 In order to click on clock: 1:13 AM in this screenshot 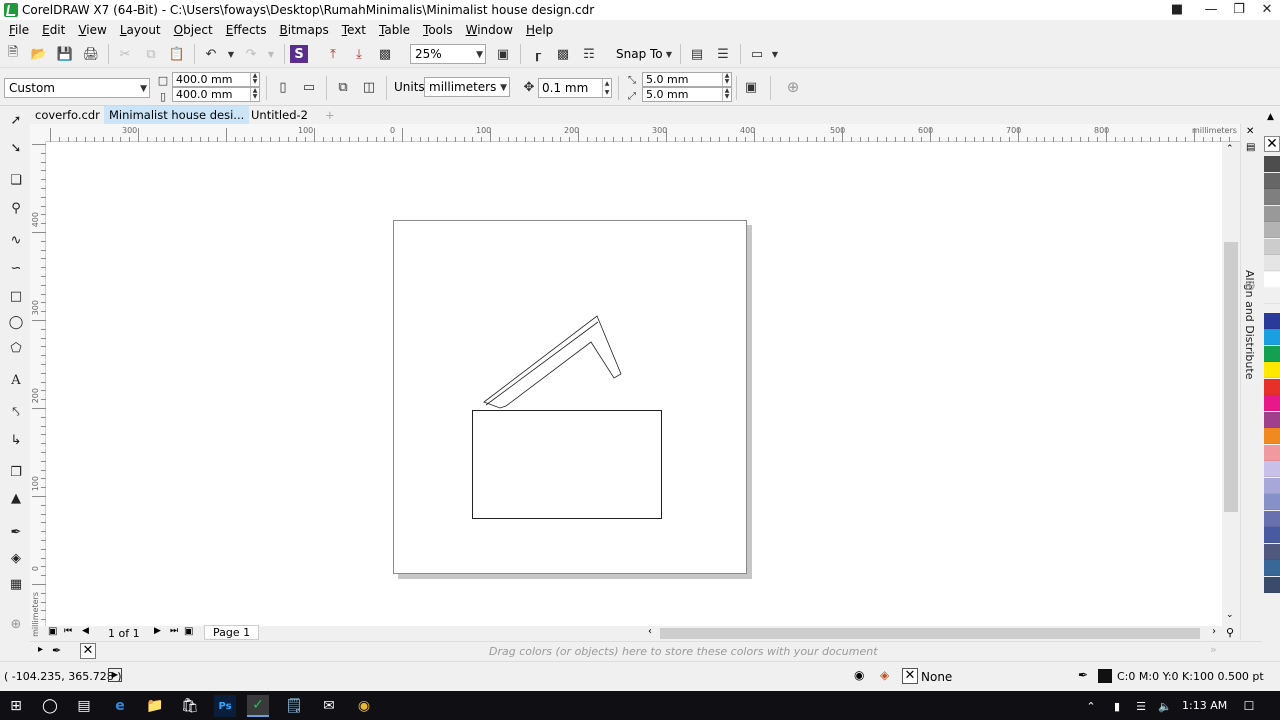, I will do `click(1204, 705)`.